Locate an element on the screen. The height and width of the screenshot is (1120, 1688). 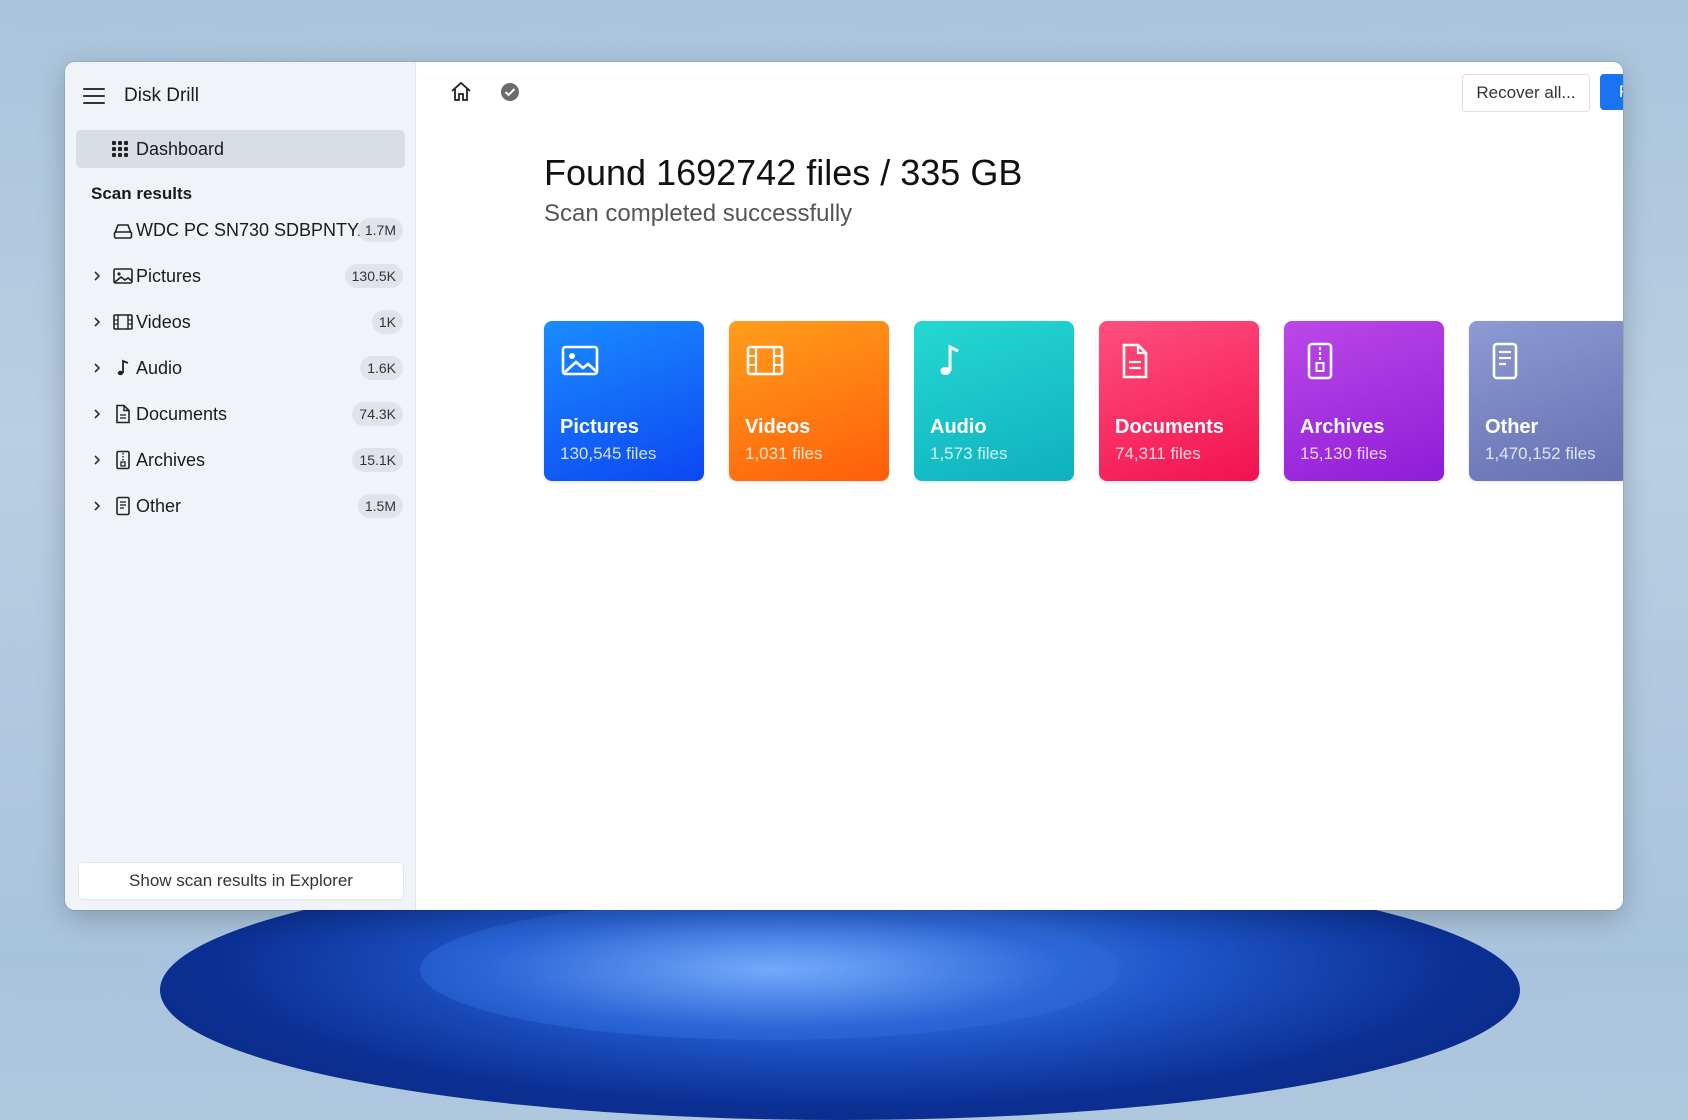
count-badge: 74.3K is located at coordinates (377, 414).